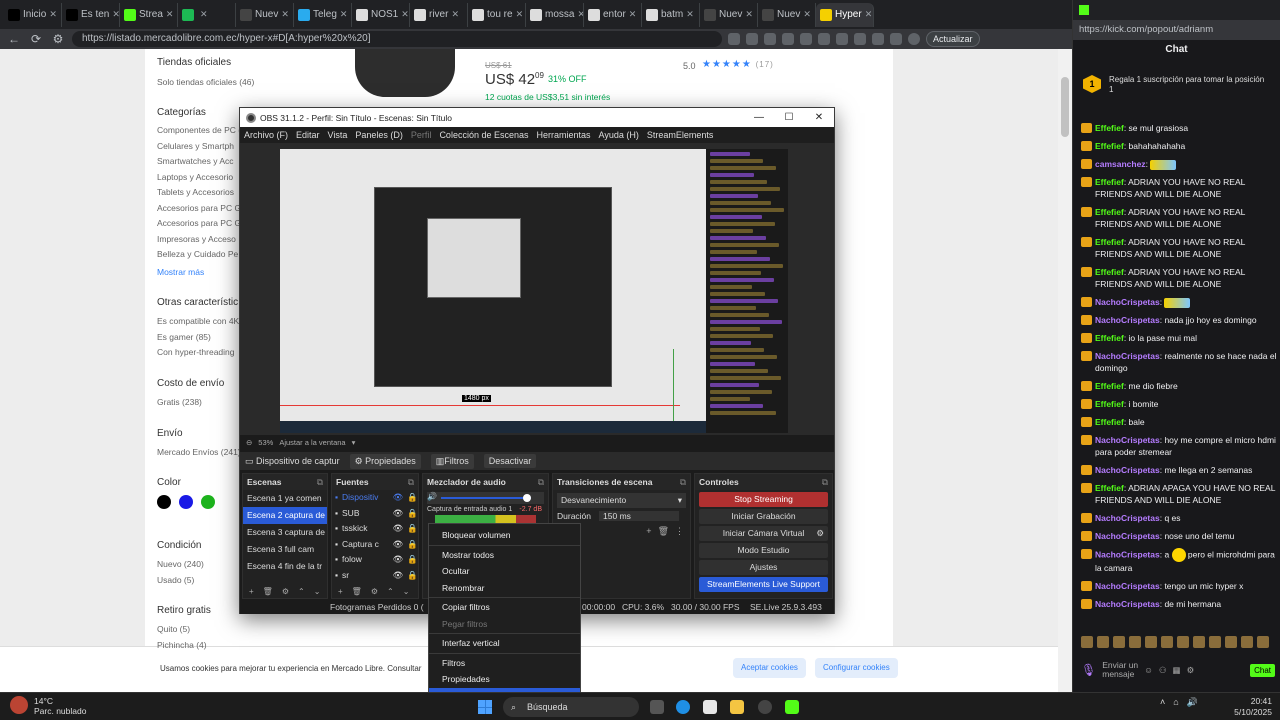  Describe the element at coordinates (285, 549) in the screenshot. I see `scene-item: Escena 3 full cam` at that location.